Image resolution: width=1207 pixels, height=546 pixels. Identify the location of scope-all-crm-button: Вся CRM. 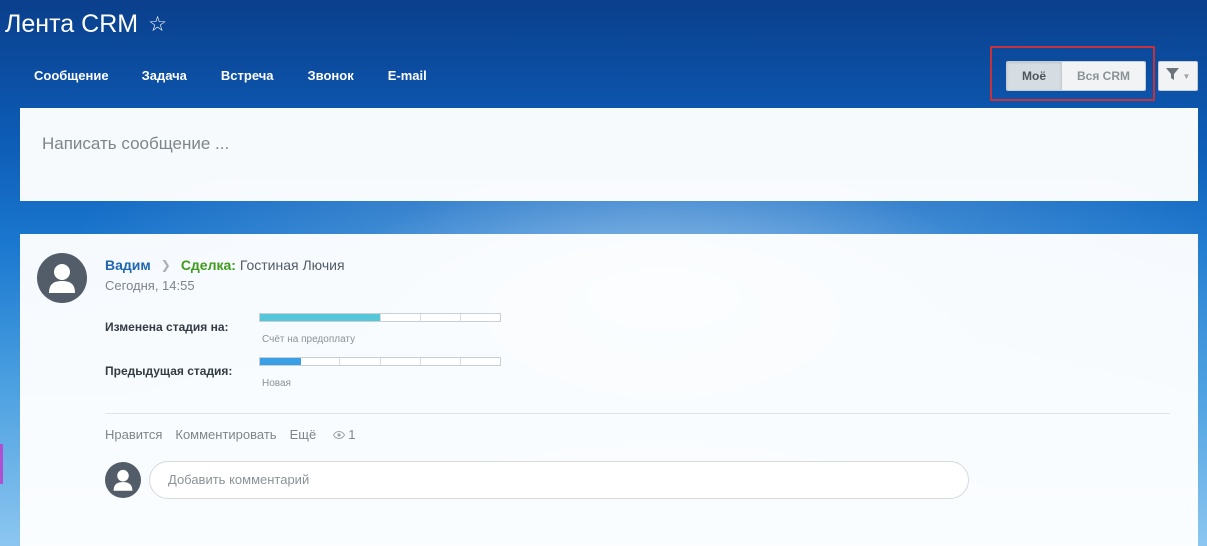
(1103, 76).